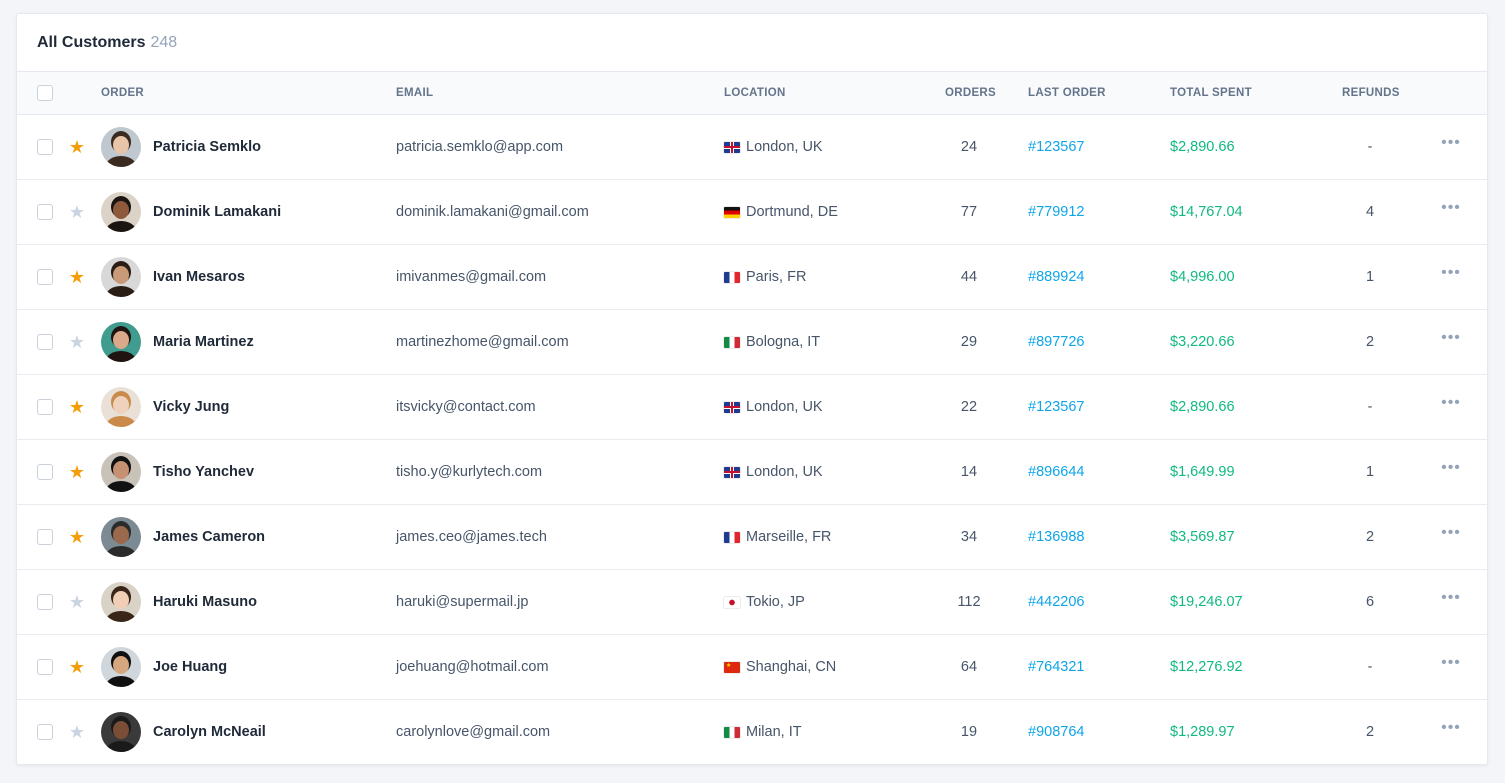  What do you see at coordinates (471, 537) in the screenshot?
I see `customer-email: james.ceo@james.tech` at bounding box center [471, 537].